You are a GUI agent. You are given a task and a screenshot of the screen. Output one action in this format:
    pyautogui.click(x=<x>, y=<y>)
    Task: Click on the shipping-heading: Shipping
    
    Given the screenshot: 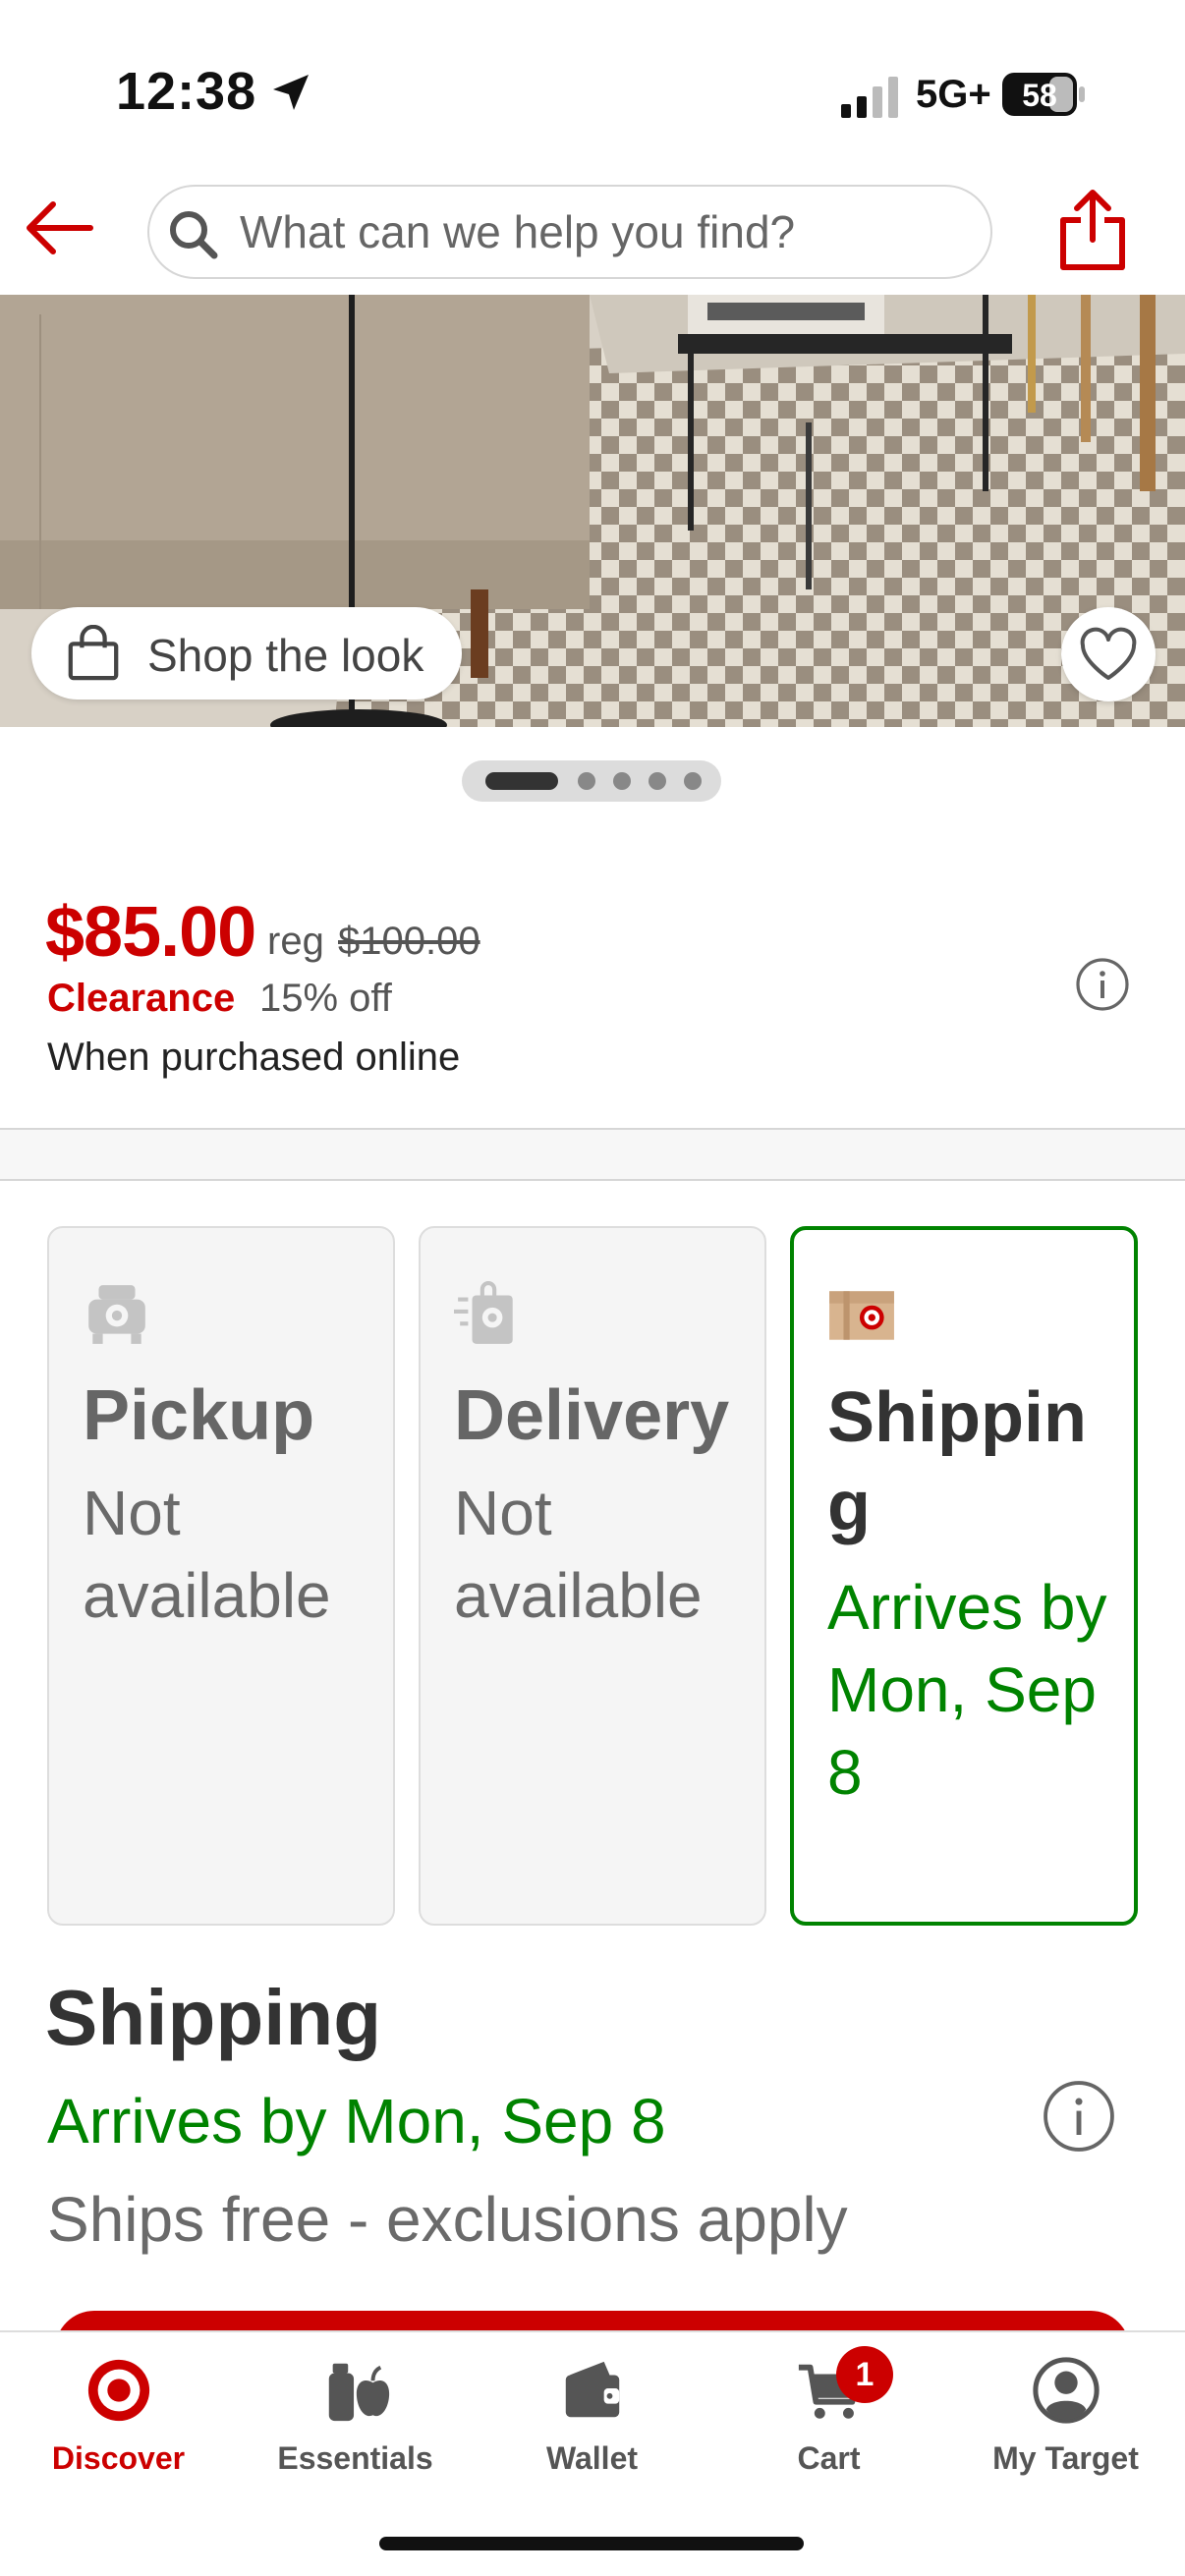 What is the action you would take?
    pyautogui.click(x=214, y=2017)
    